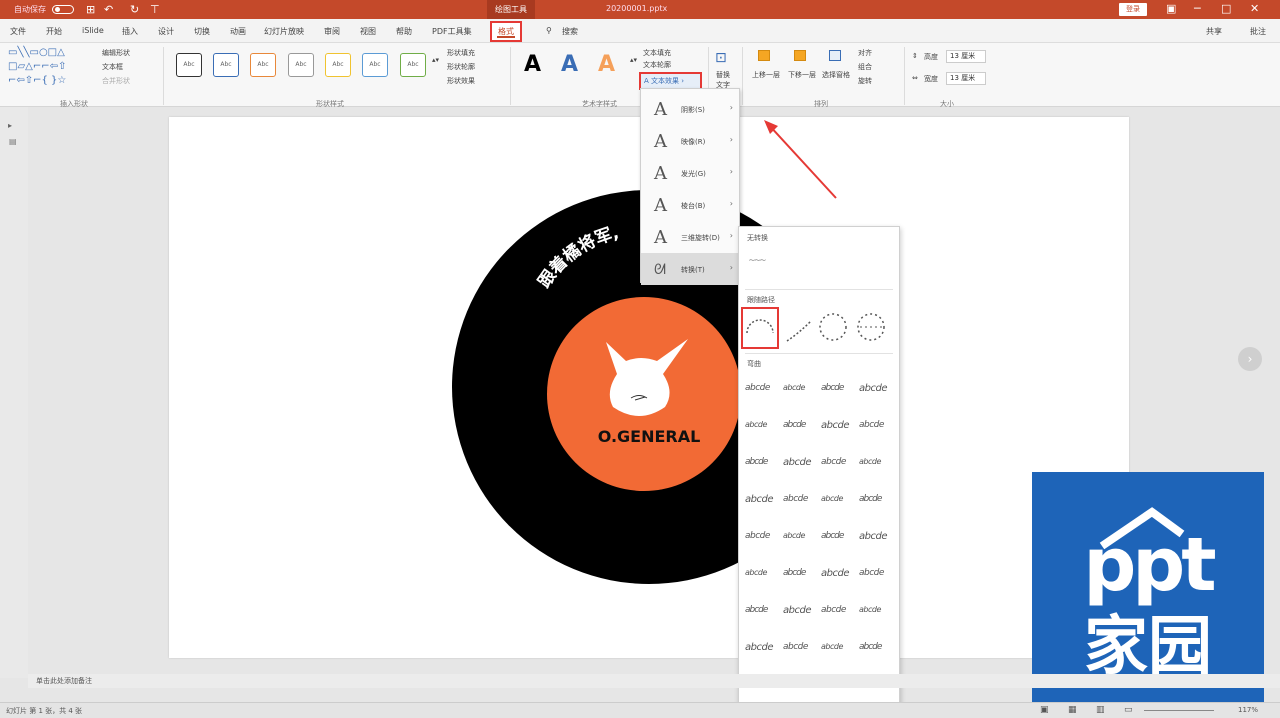 The width and height of the screenshot is (1280, 718). What do you see at coordinates (633, 60) in the screenshot?
I see `wordart-scroll-icon: ▴▾` at bounding box center [633, 60].